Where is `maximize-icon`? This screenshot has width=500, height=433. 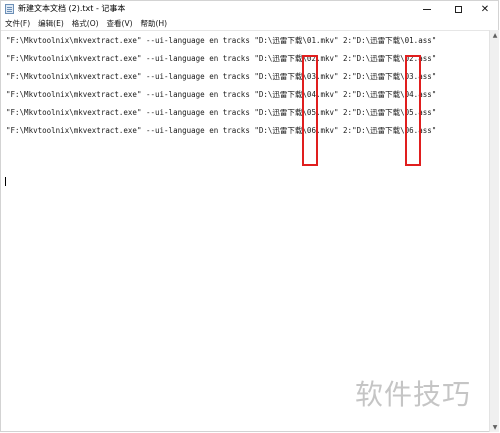 maximize-icon is located at coordinates (458, 9).